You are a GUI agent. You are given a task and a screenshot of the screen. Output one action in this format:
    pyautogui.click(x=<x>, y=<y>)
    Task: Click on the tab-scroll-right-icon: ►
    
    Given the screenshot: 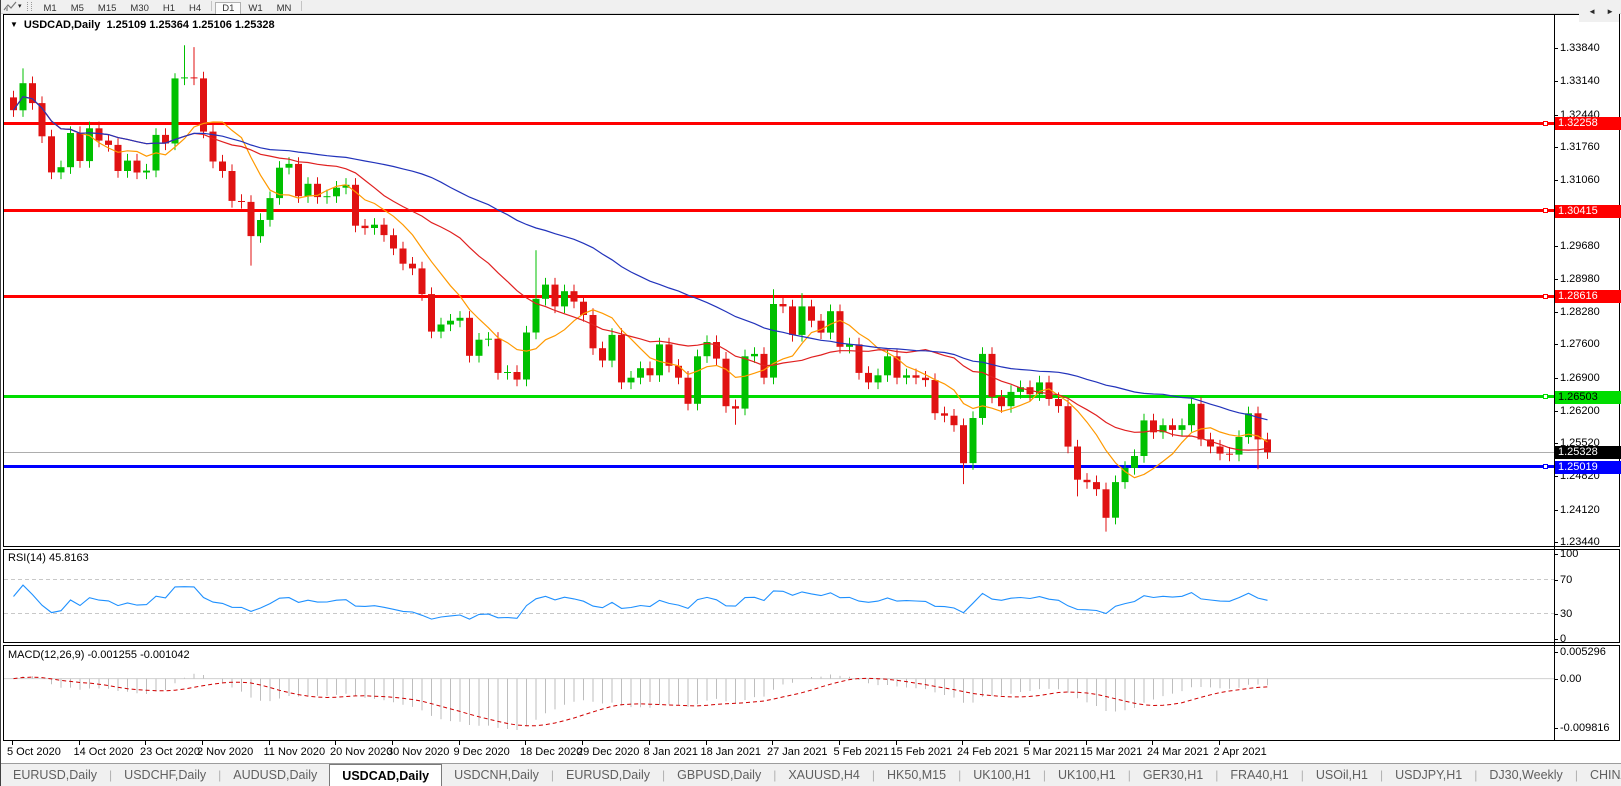 What is the action you would take?
    pyautogui.click(x=1610, y=11)
    